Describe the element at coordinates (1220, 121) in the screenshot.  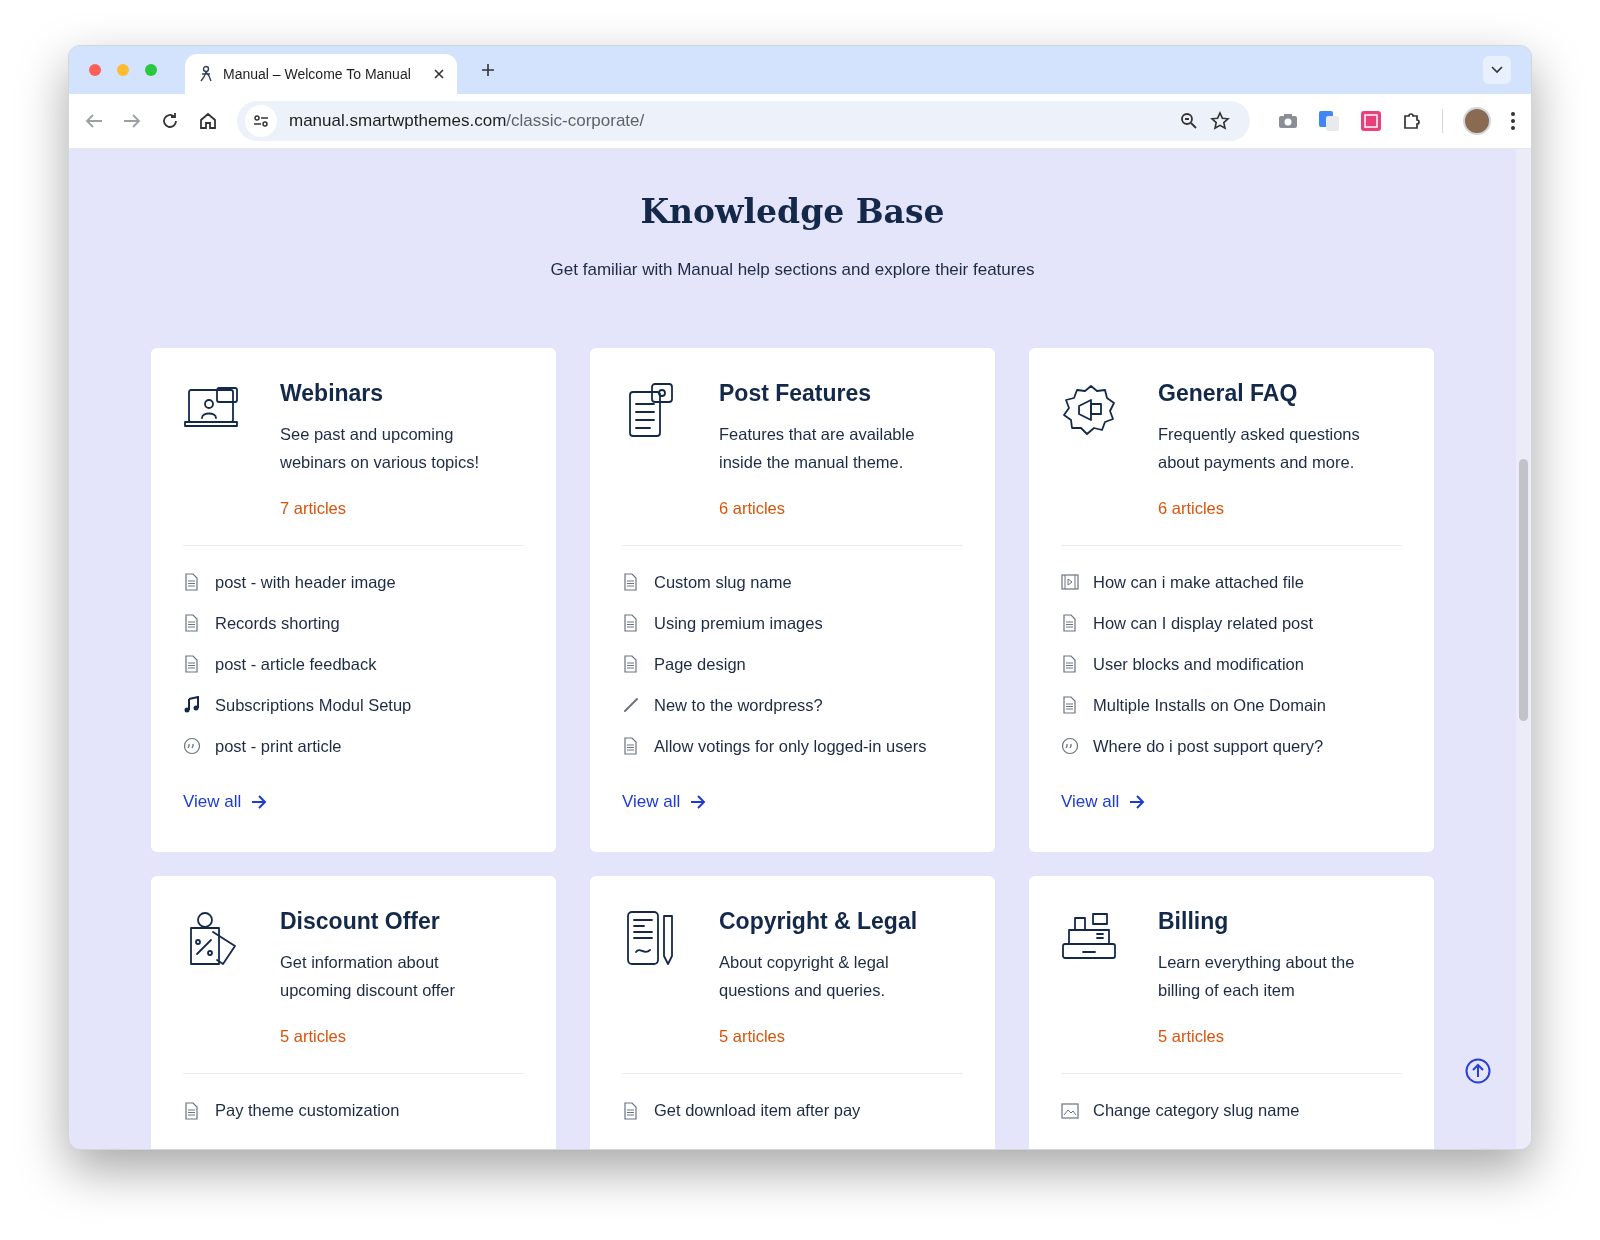
I see `star-icon` at that location.